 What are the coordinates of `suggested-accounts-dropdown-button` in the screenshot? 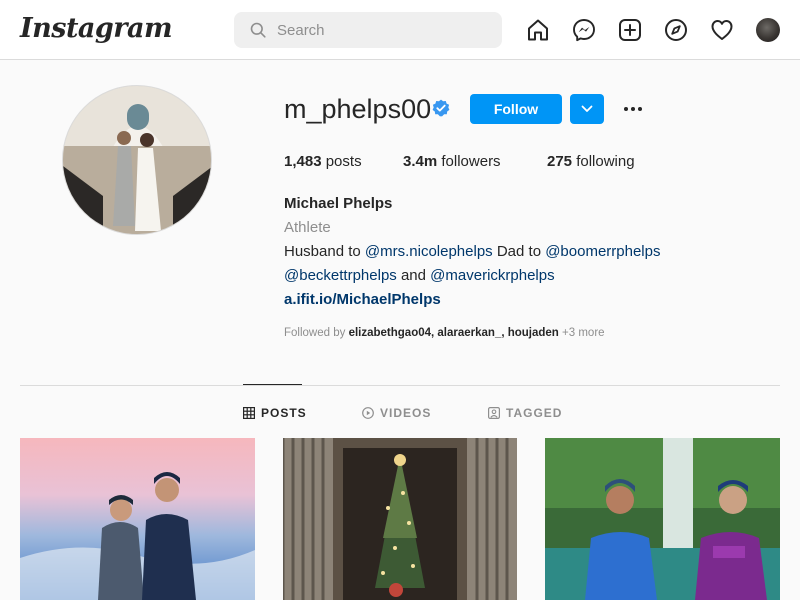 It's located at (587, 109).